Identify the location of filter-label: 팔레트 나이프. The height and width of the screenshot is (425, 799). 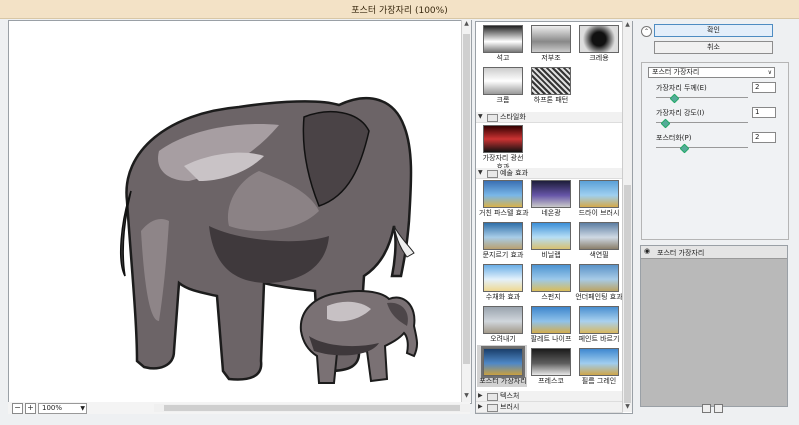
(551, 339).